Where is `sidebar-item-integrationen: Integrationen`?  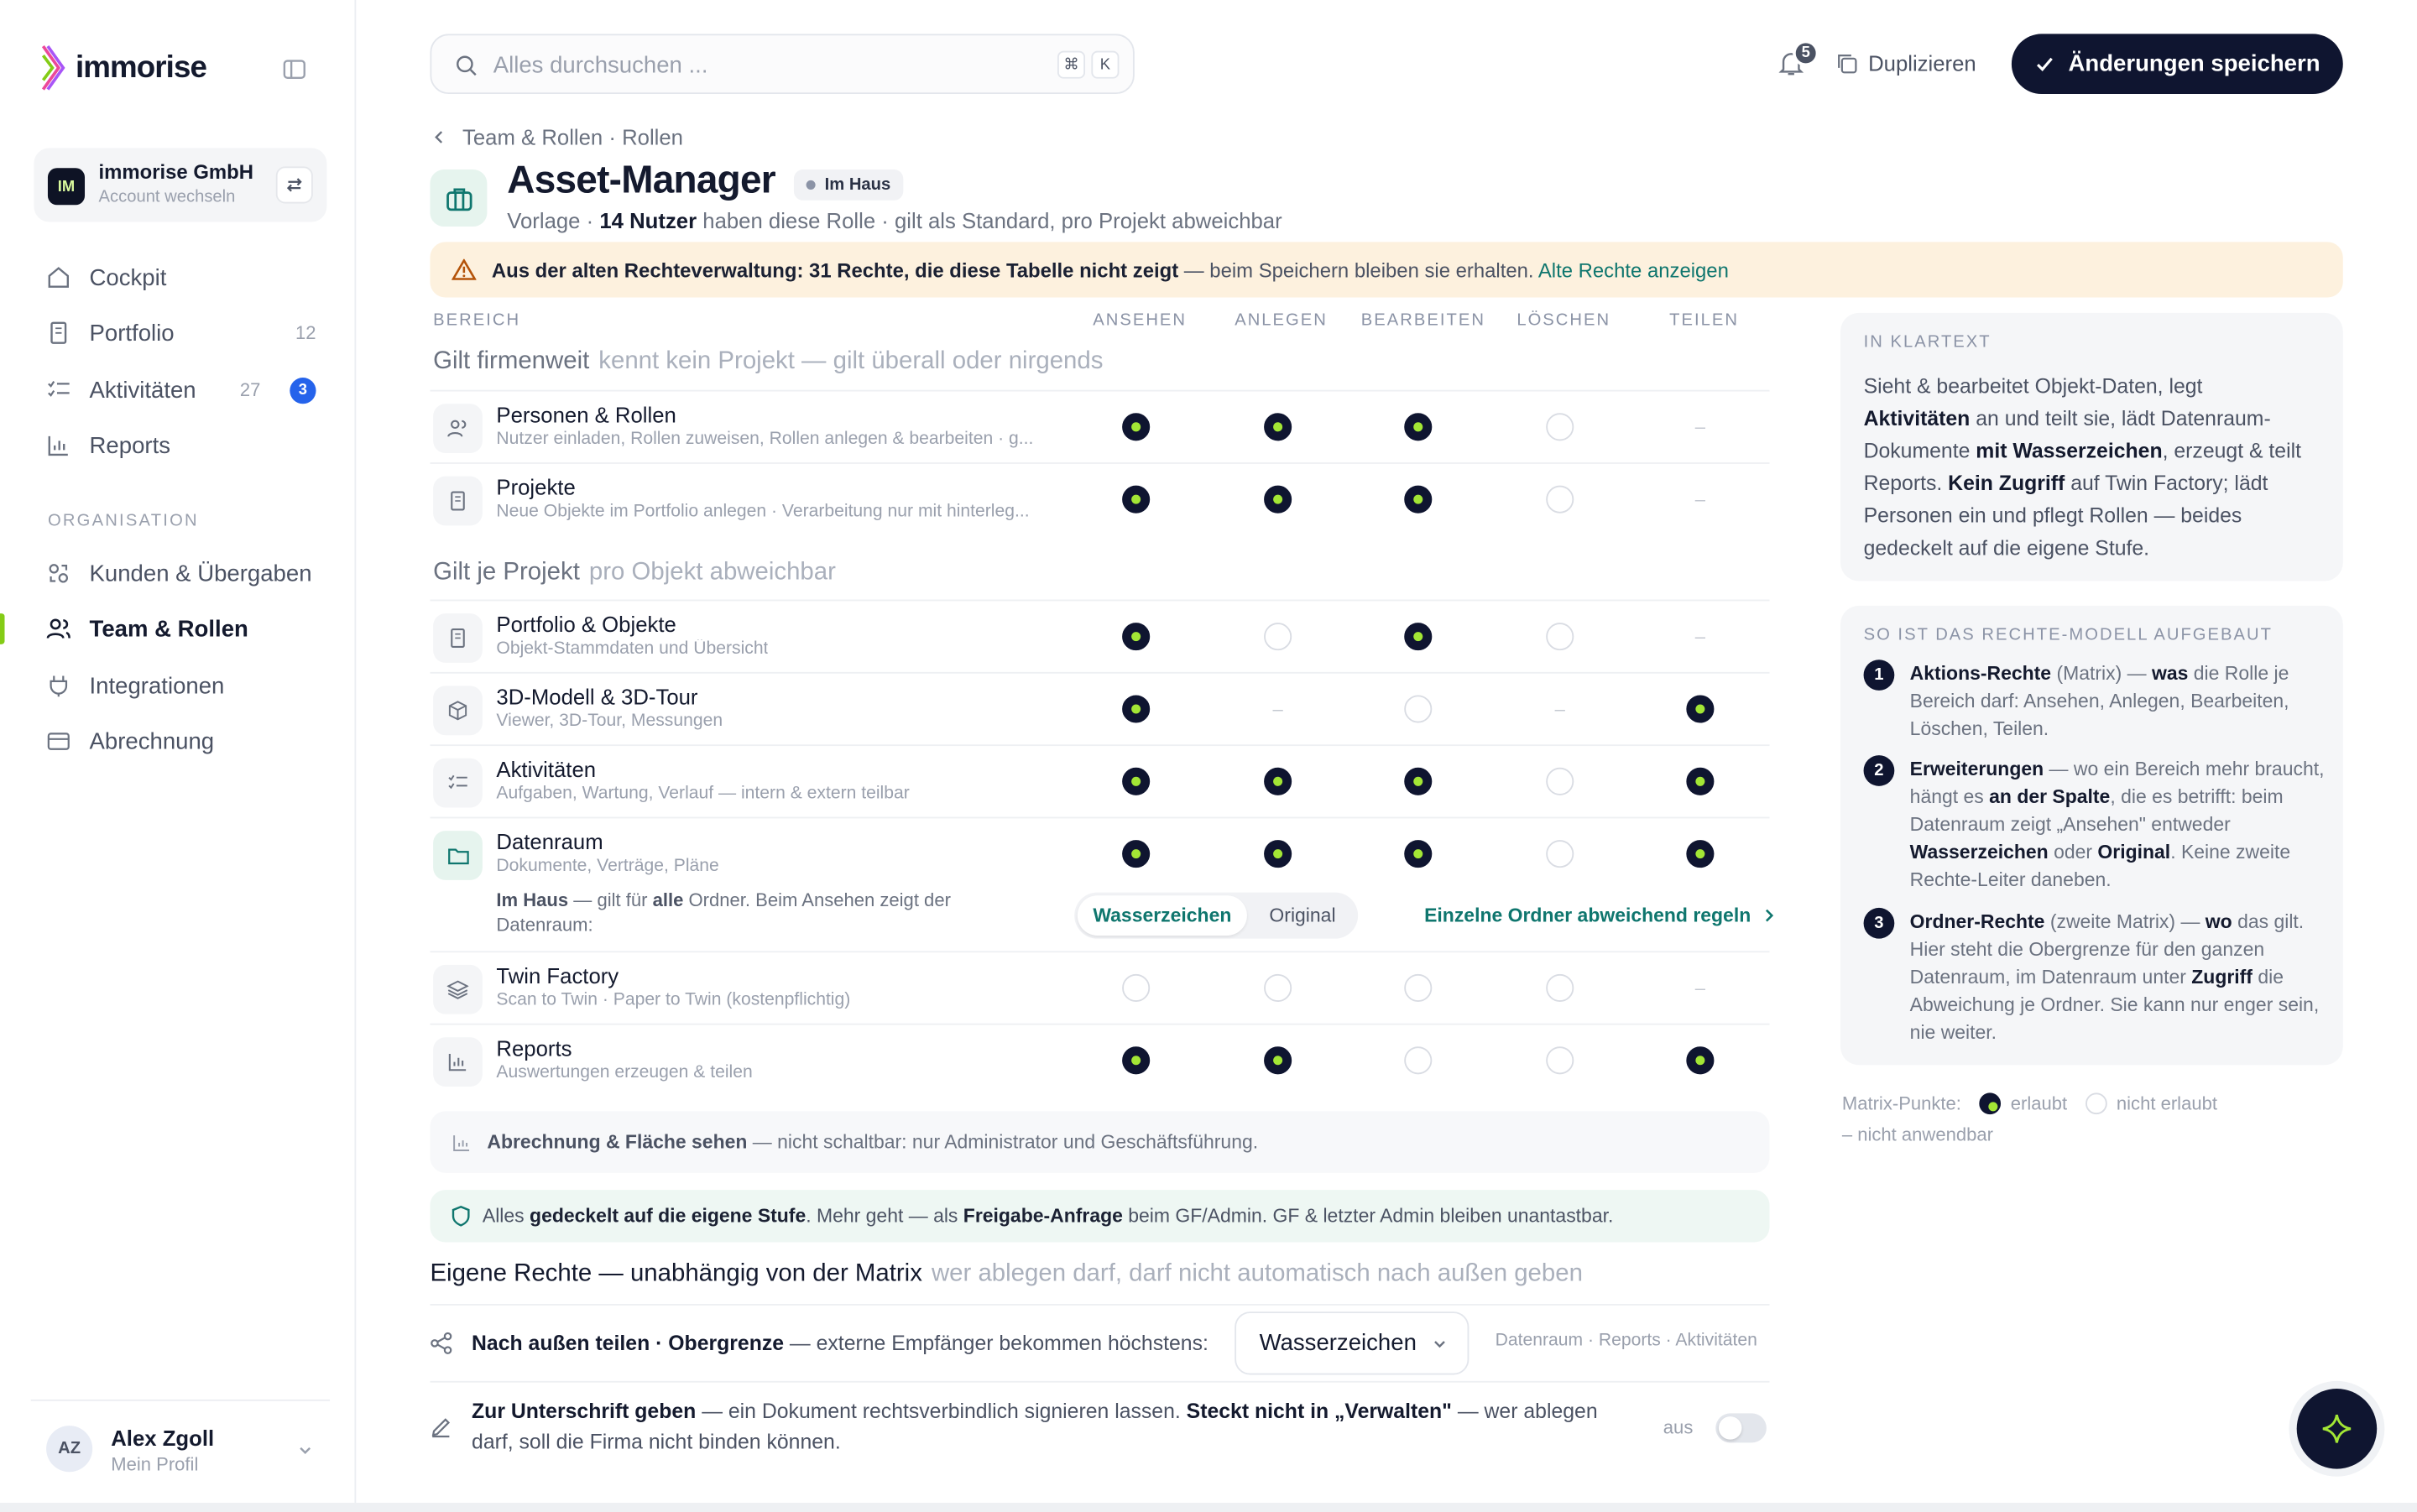 sidebar-item-integrationen: Integrationen is located at coordinates (185, 686).